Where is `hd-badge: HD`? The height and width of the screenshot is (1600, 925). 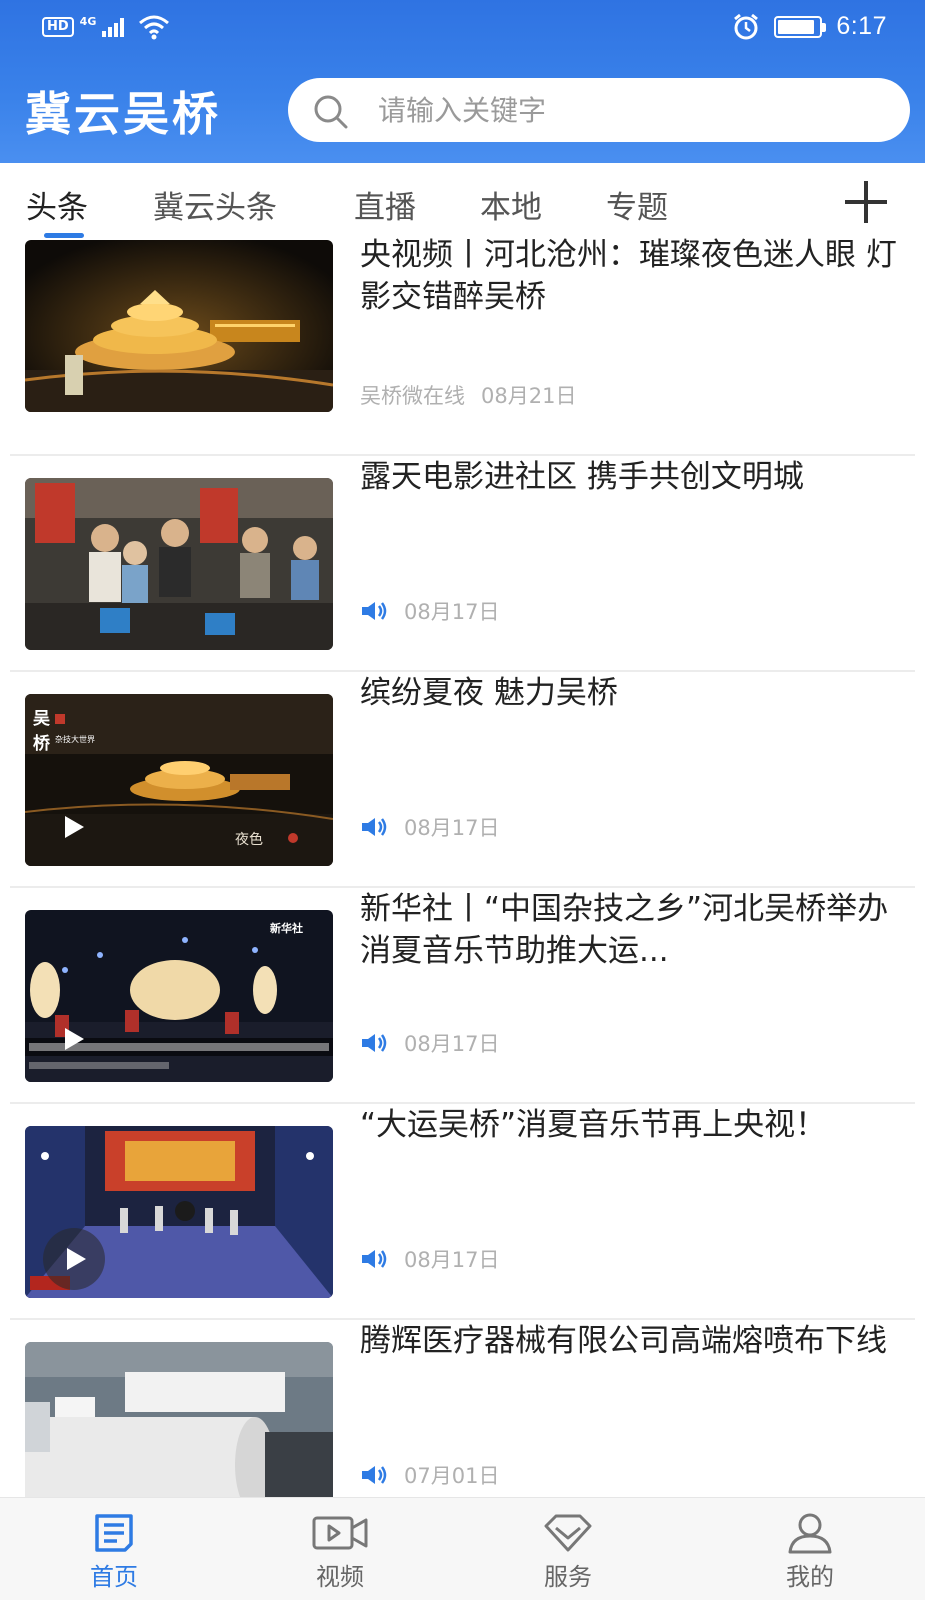 hd-badge: HD is located at coordinates (58, 27).